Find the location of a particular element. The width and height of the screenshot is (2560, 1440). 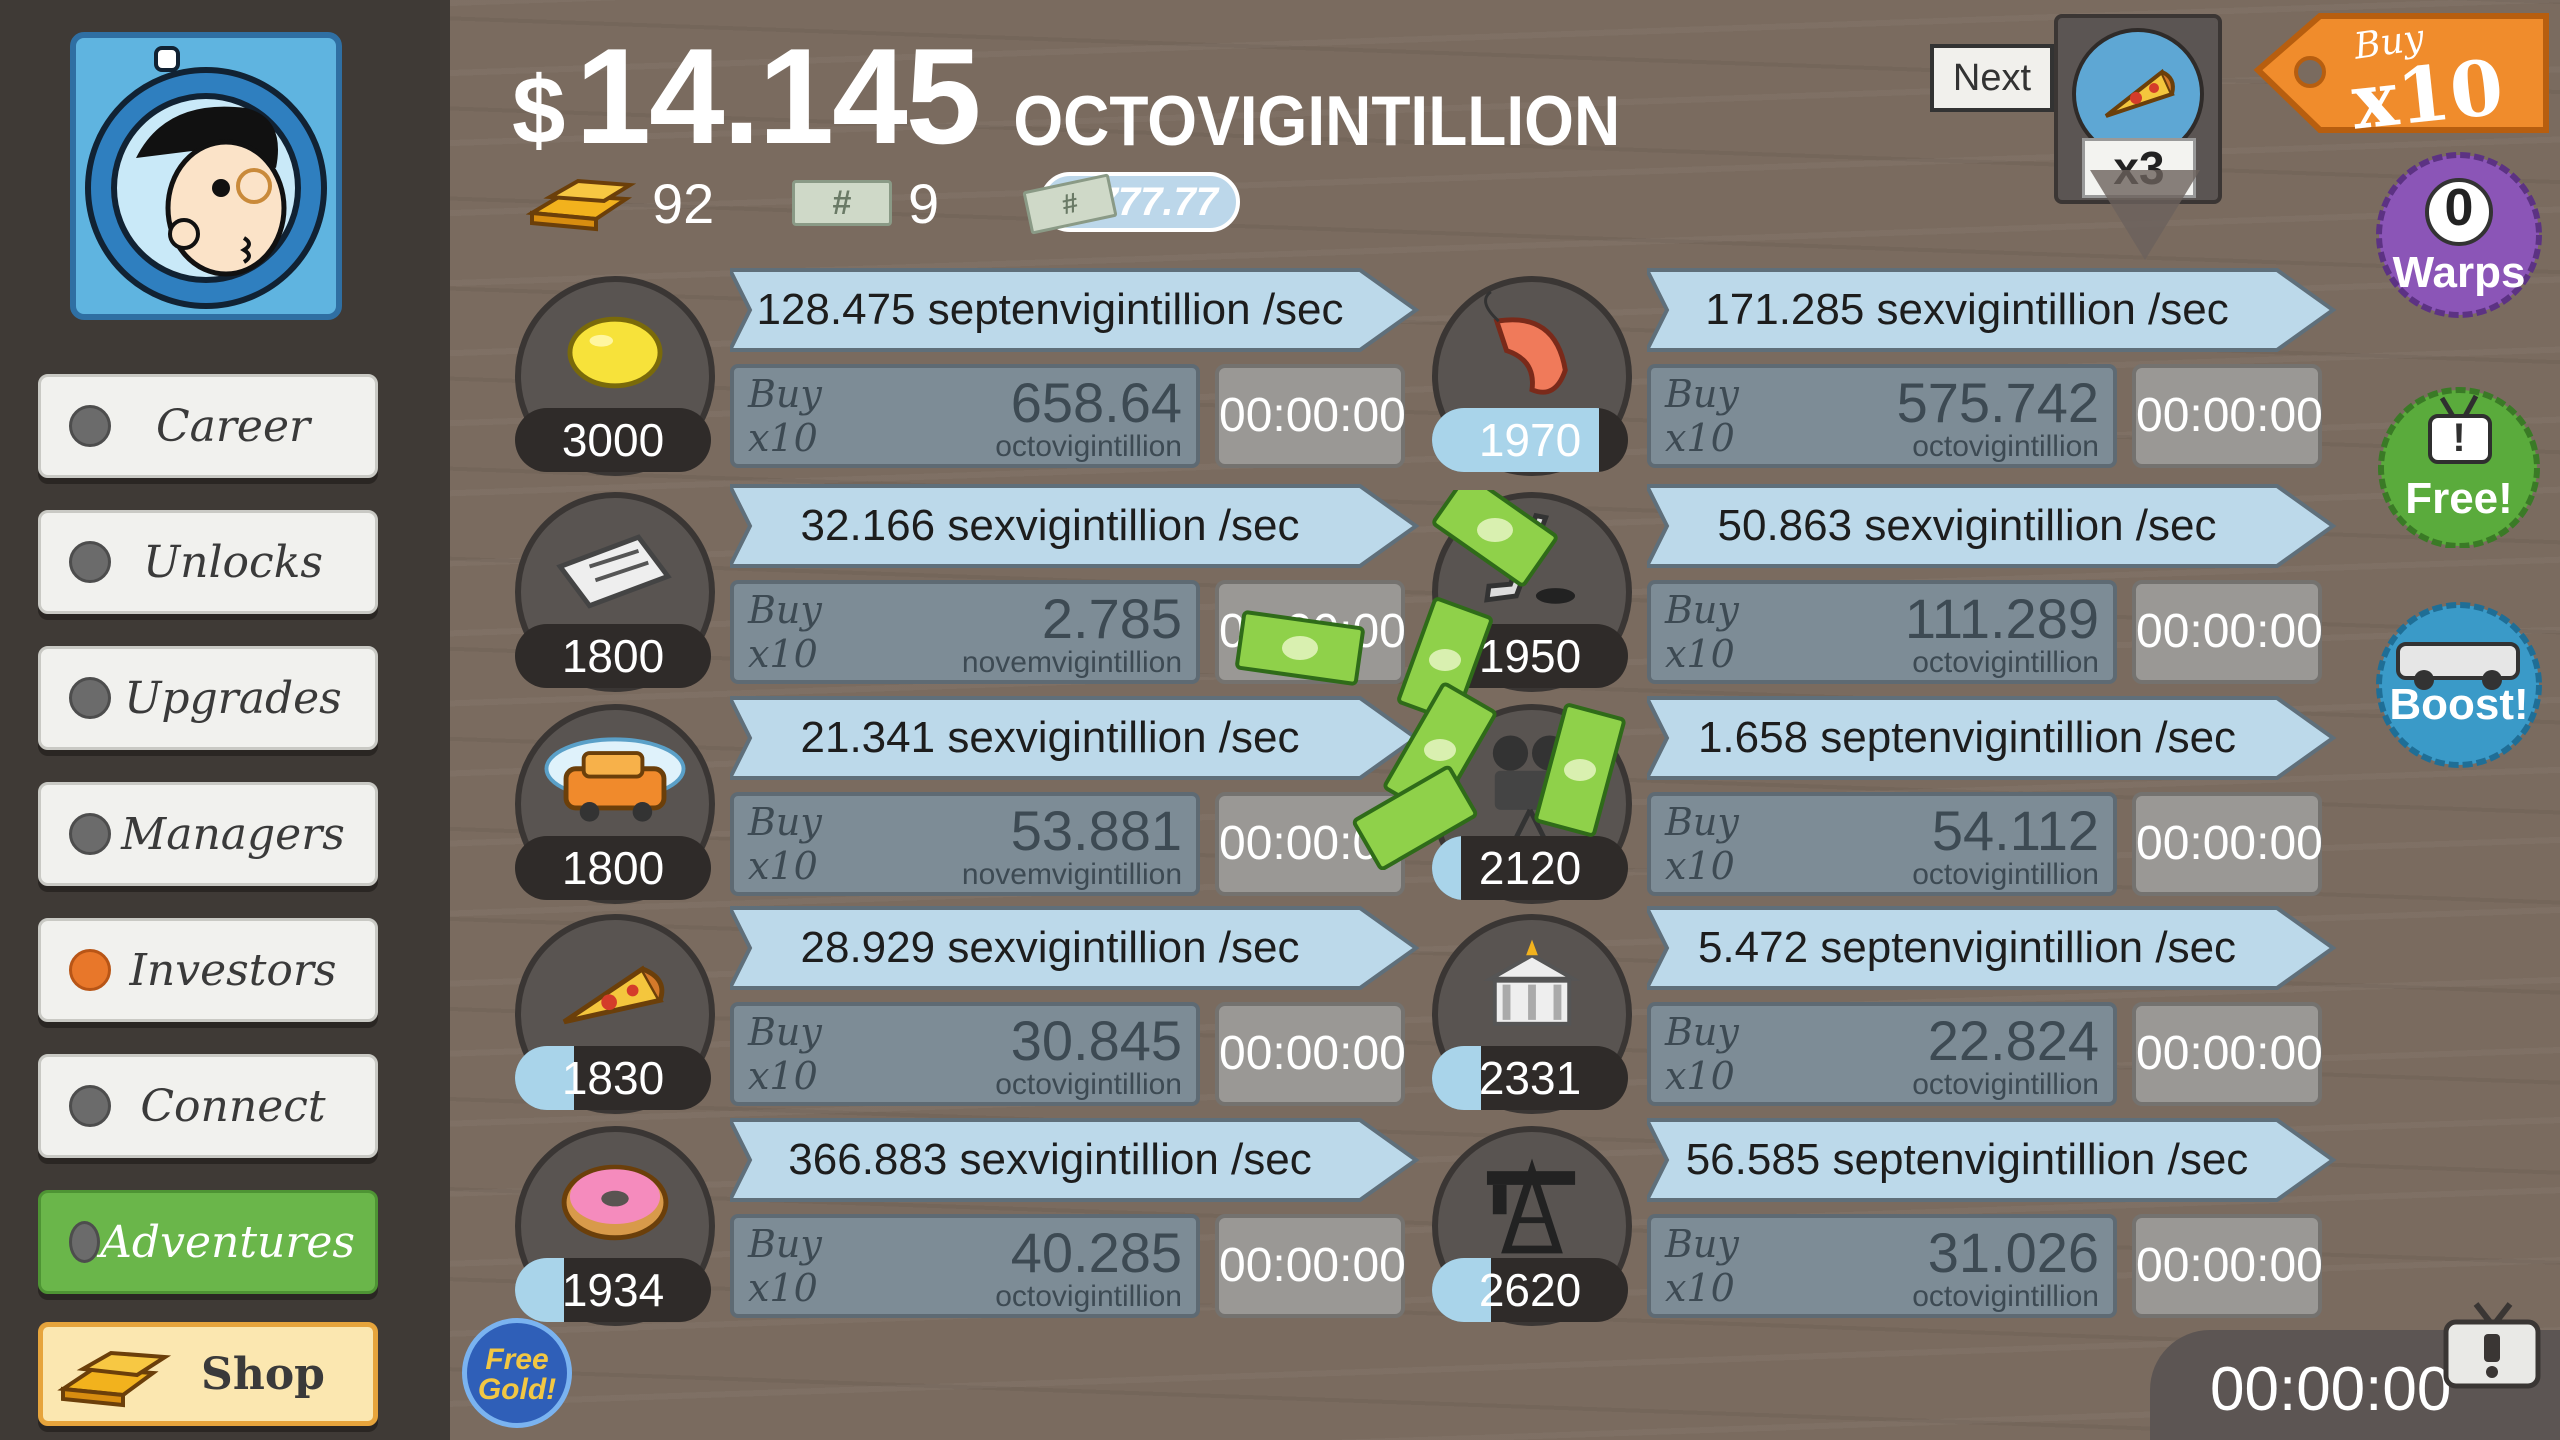

gold-counter: 92 is located at coordinates (620, 203).